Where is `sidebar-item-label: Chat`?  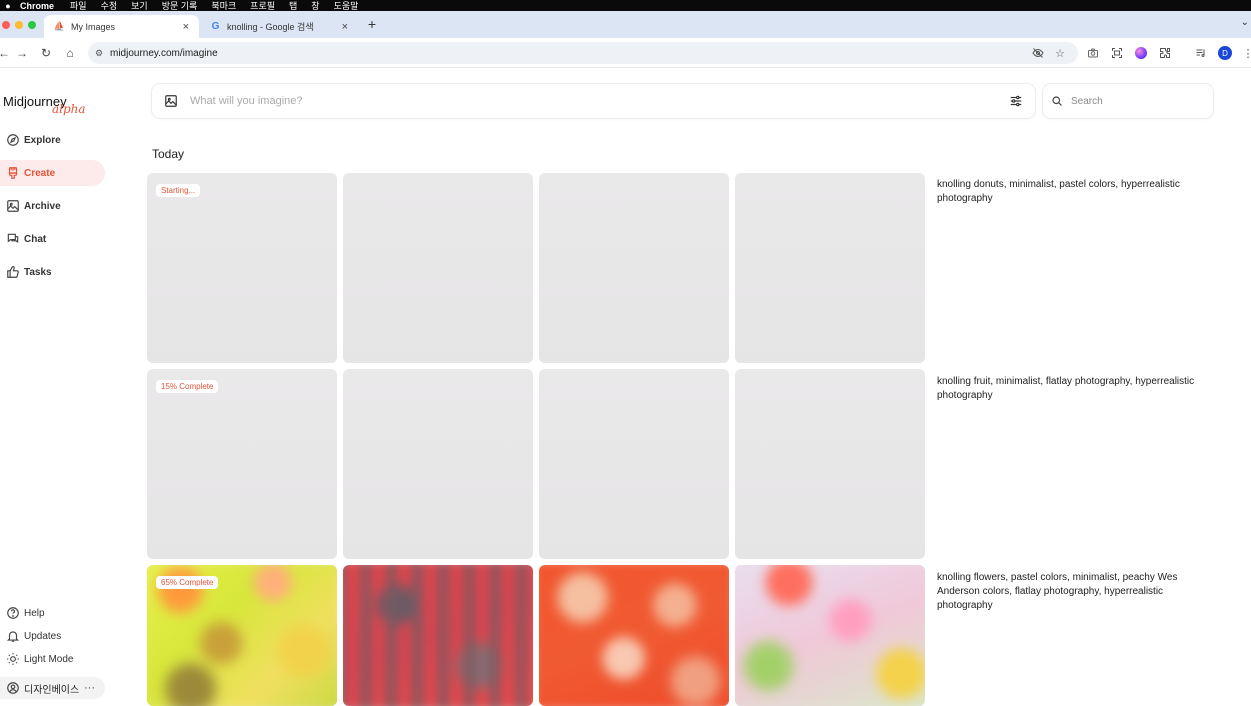
sidebar-item-label: Chat is located at coordinates (35, 239).